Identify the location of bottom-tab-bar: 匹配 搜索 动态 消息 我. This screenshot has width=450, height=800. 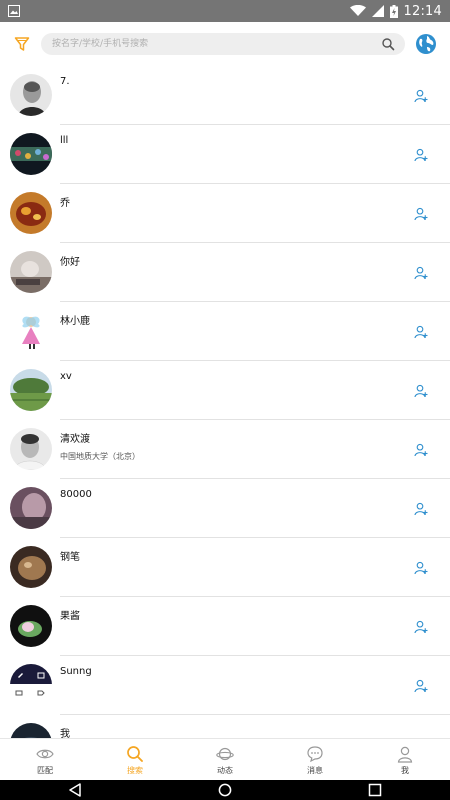
(225, 759).